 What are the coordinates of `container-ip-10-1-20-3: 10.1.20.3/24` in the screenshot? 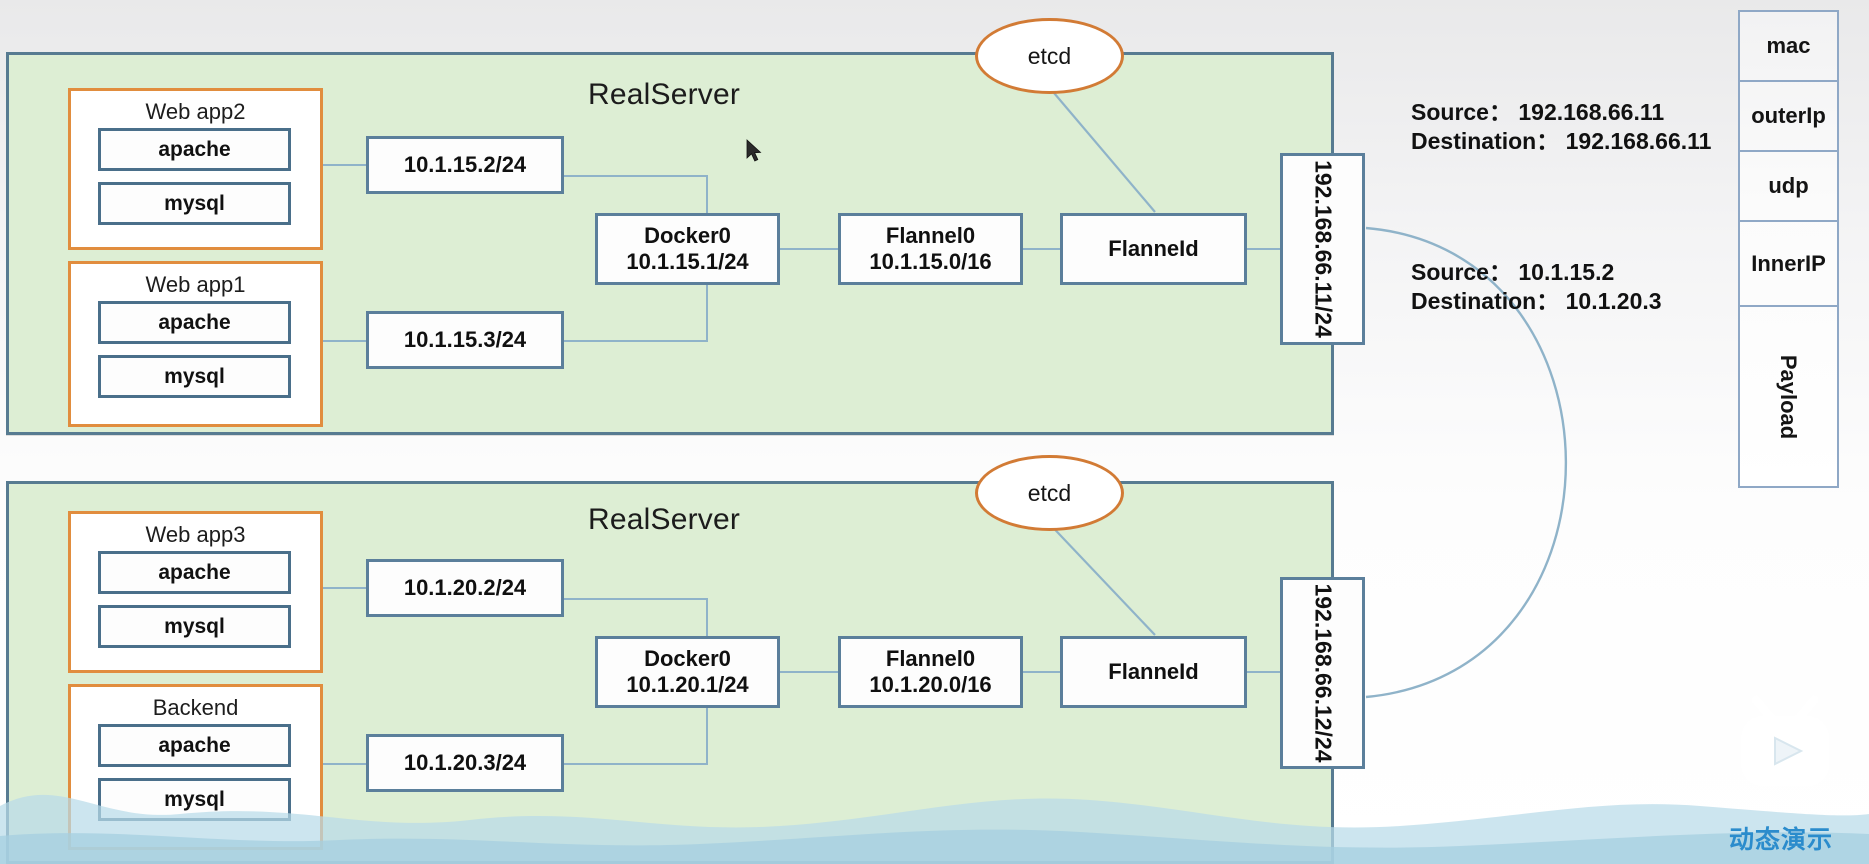 It's located at (465, 763).